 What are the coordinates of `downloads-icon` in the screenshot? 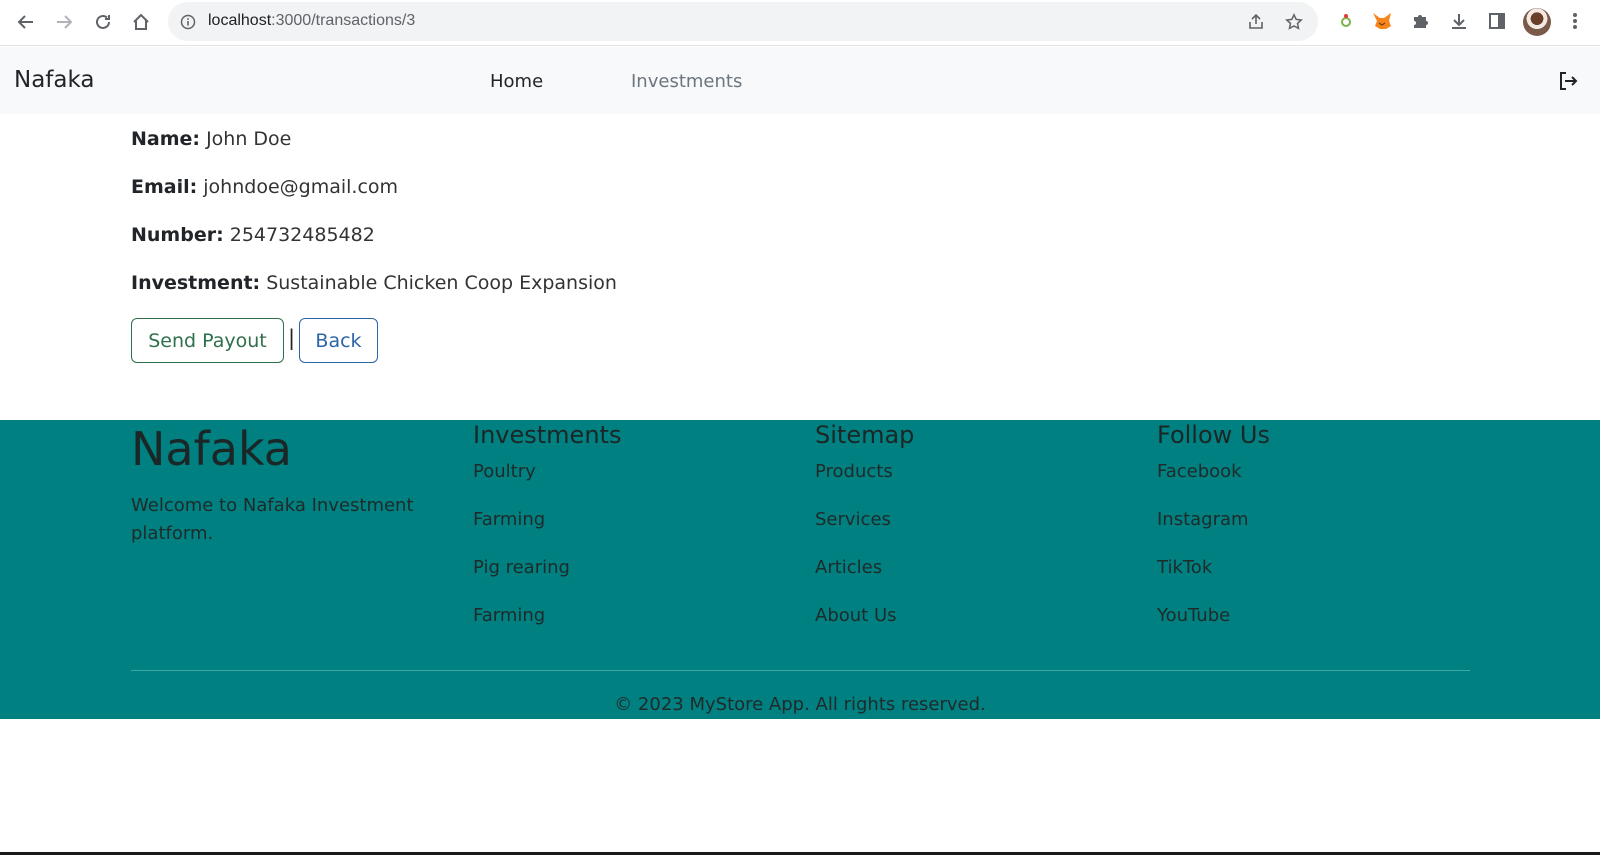 It's located at (1459, 21).